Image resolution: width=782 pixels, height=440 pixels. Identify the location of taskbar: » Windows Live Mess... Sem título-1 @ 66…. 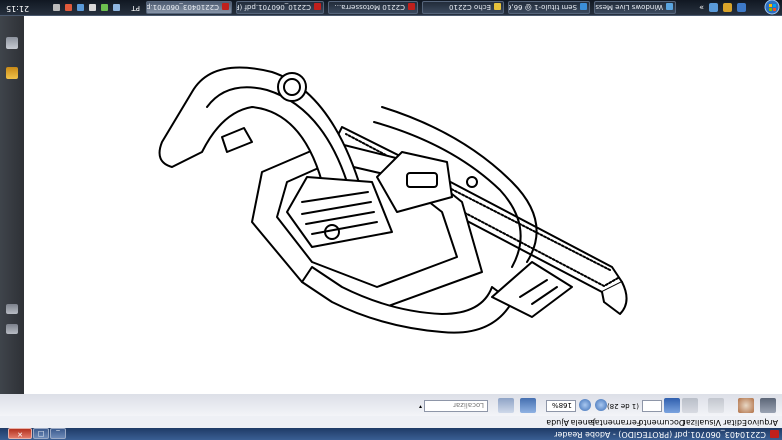
(391, 8).